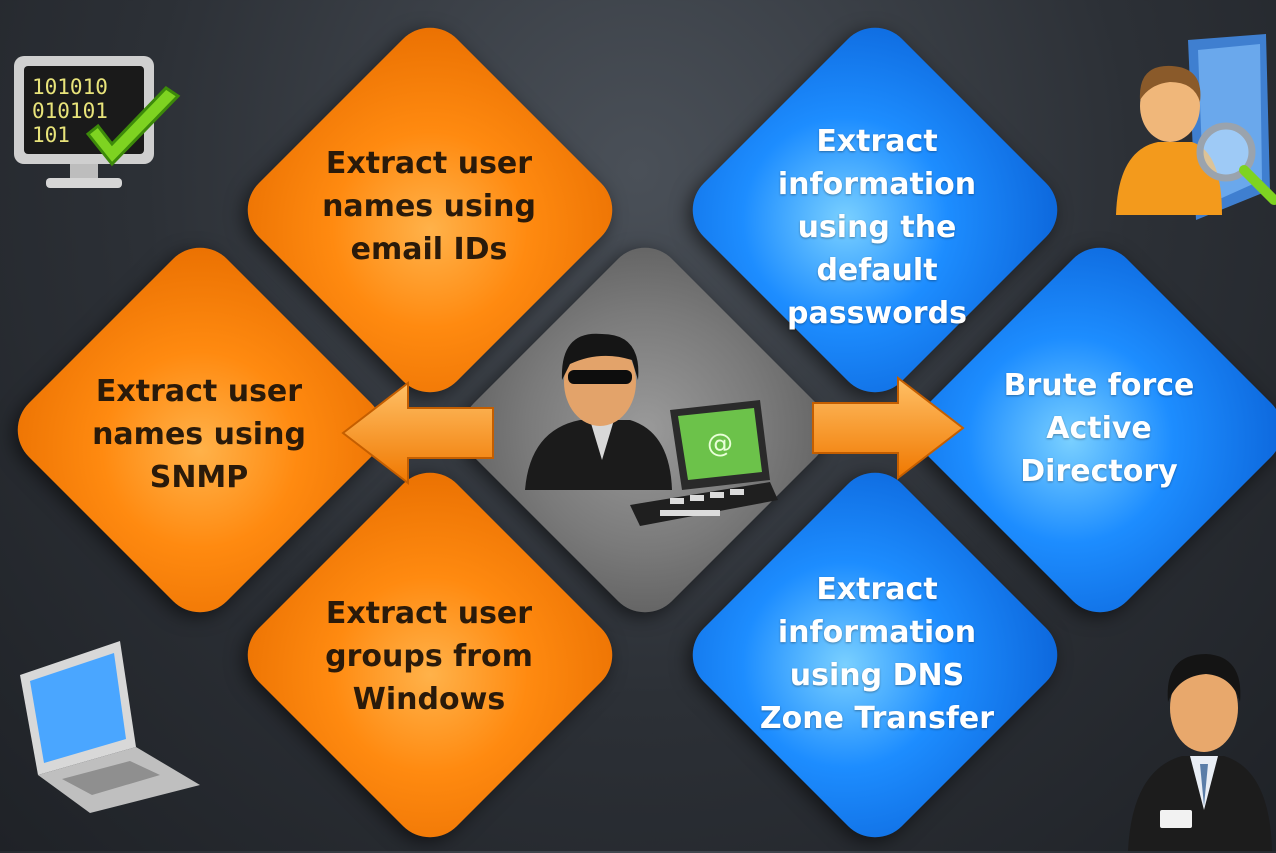  Describe the element at coordinates (651, 429) in the screenshot. I see `hacker-laptop-icon: @` at that location.